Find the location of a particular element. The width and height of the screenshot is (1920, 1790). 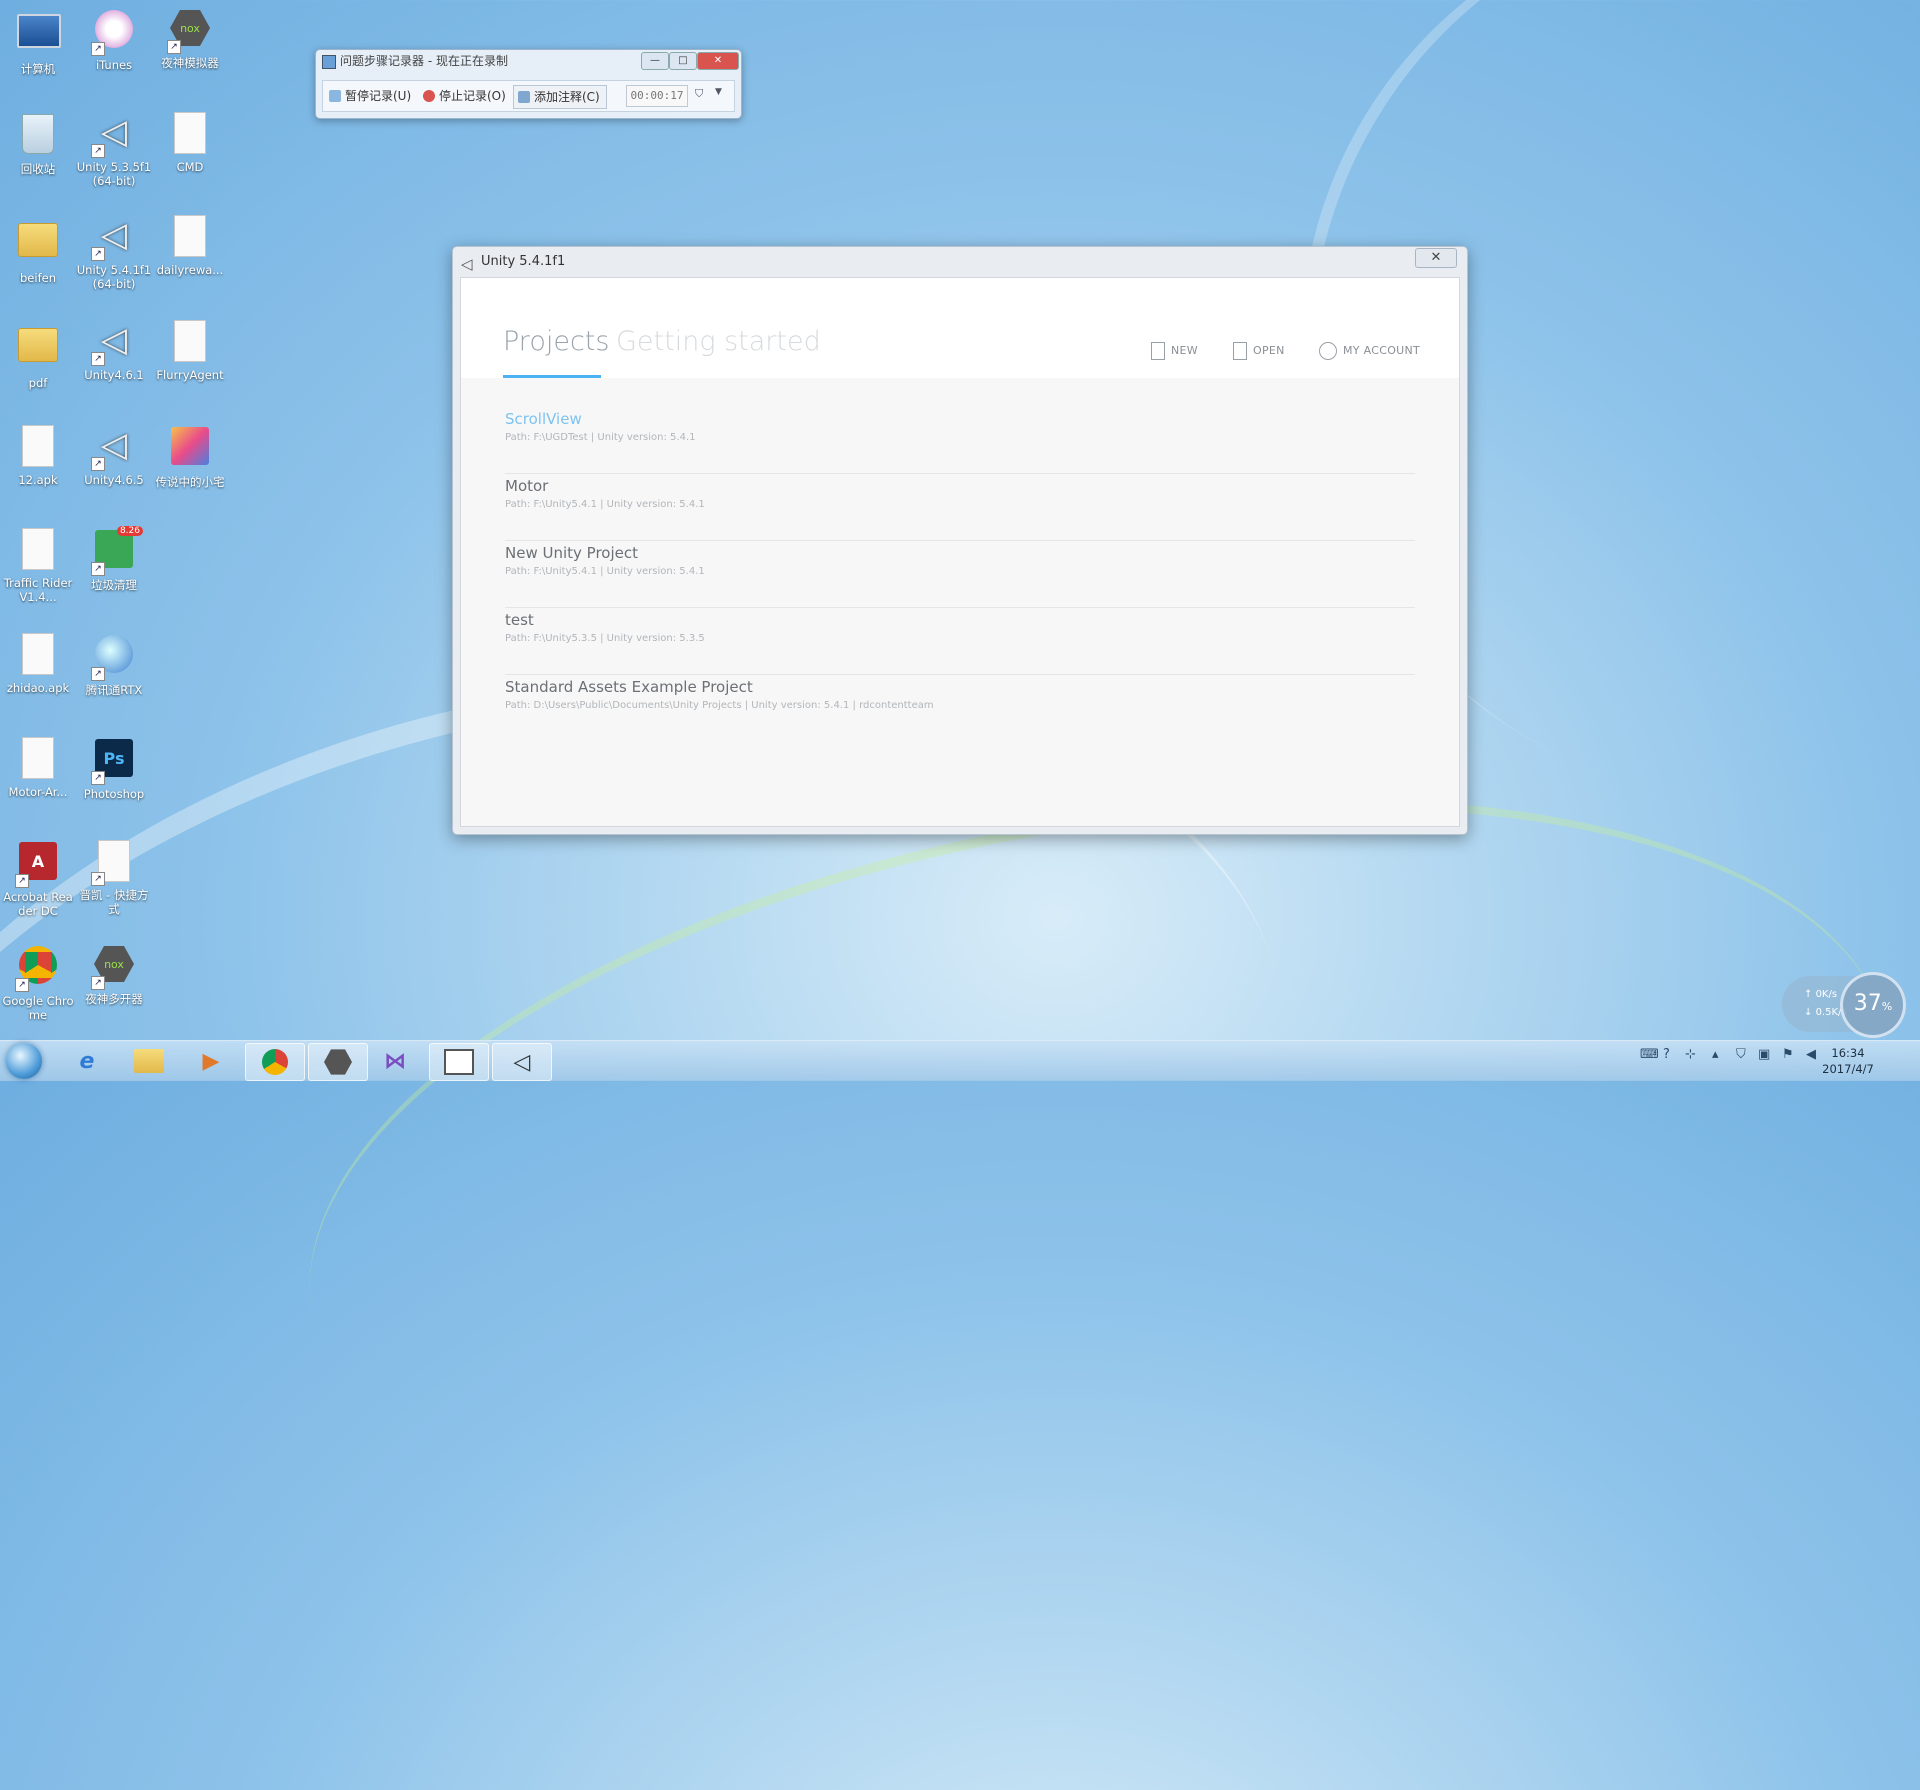

steps-recorder-titlebar: 问题步骤记录器 - 现在正在录制 — □ ✕ is located at coordinates (528, 61).